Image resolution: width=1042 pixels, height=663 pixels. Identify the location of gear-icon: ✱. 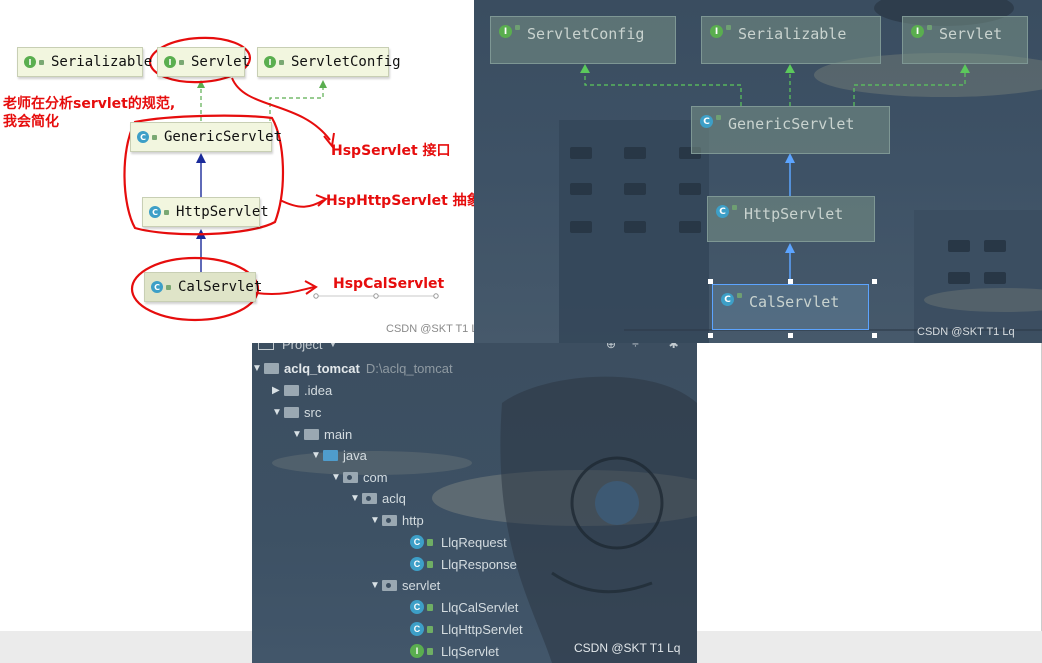
(674, 347).